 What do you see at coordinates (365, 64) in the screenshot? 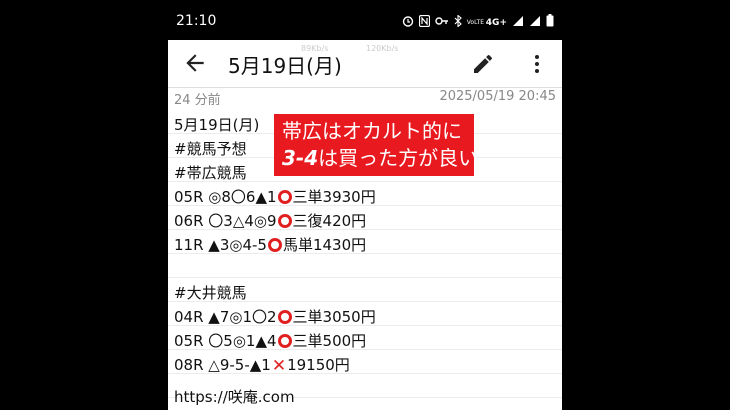
I see `app-bar: 5月19日(月)` at bounding box center [365, 64].